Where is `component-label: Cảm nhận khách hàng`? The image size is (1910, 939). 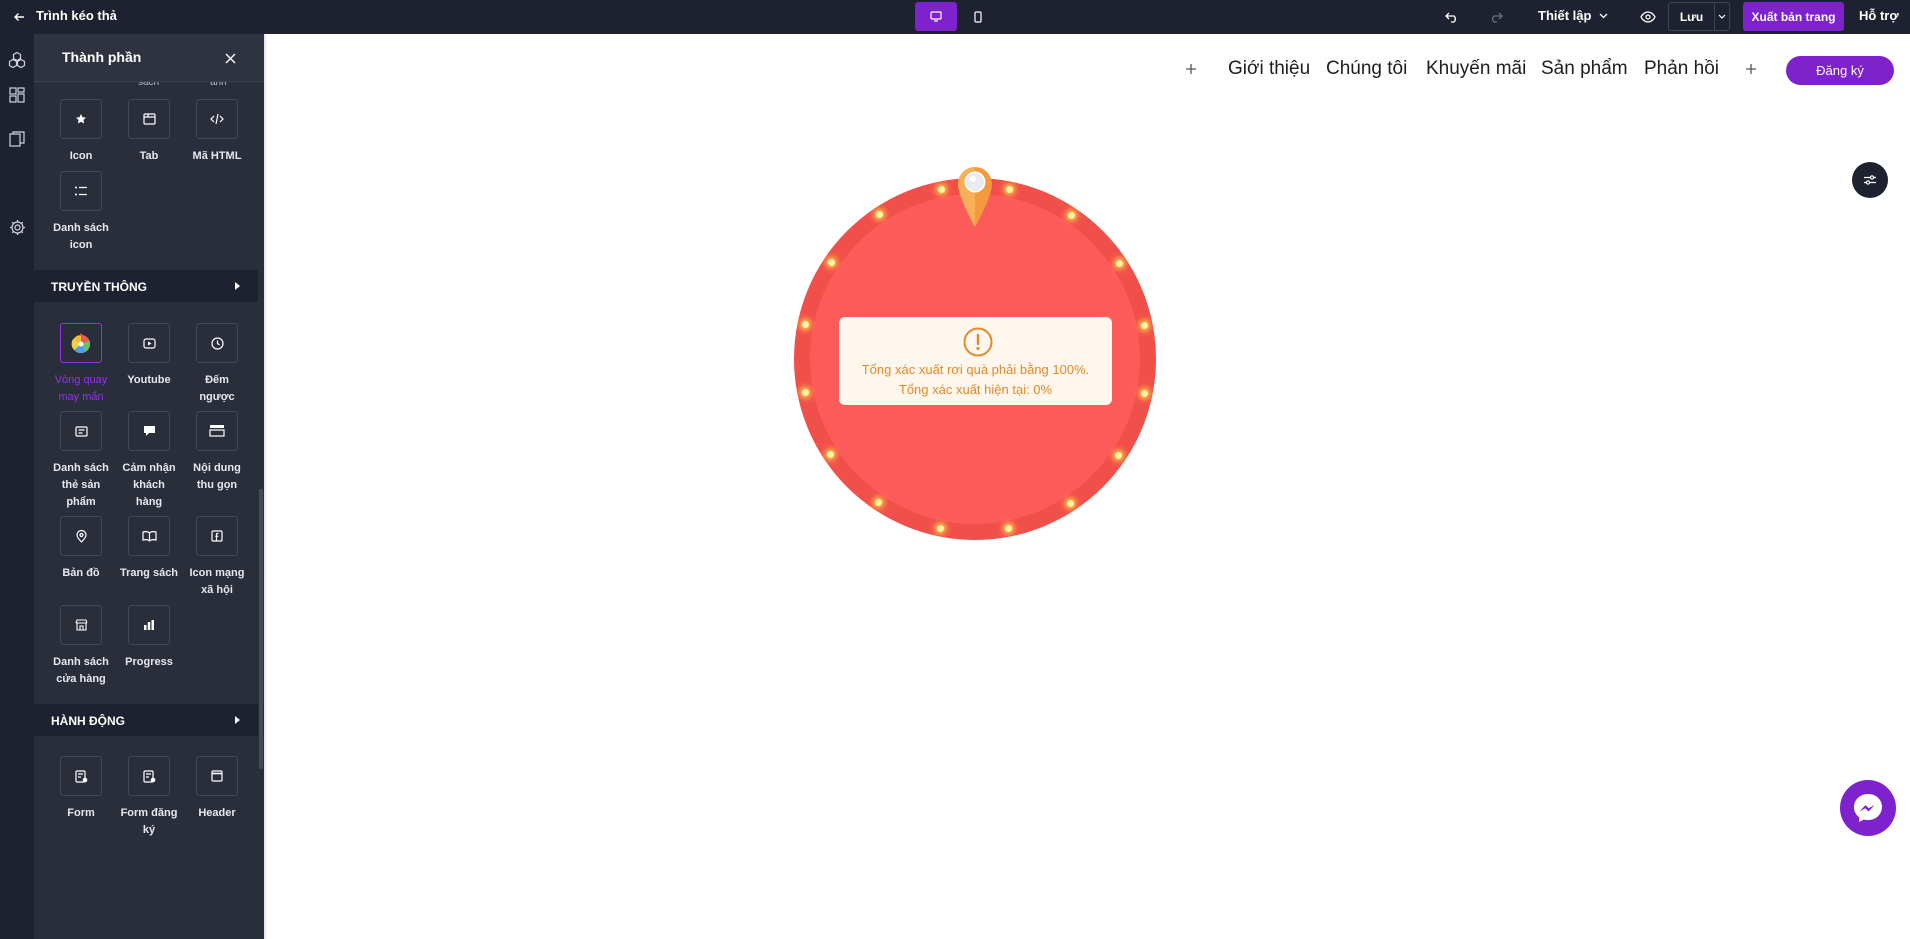
component-label: Cảm nhận khách hàng is located at coordinates (149, 485).